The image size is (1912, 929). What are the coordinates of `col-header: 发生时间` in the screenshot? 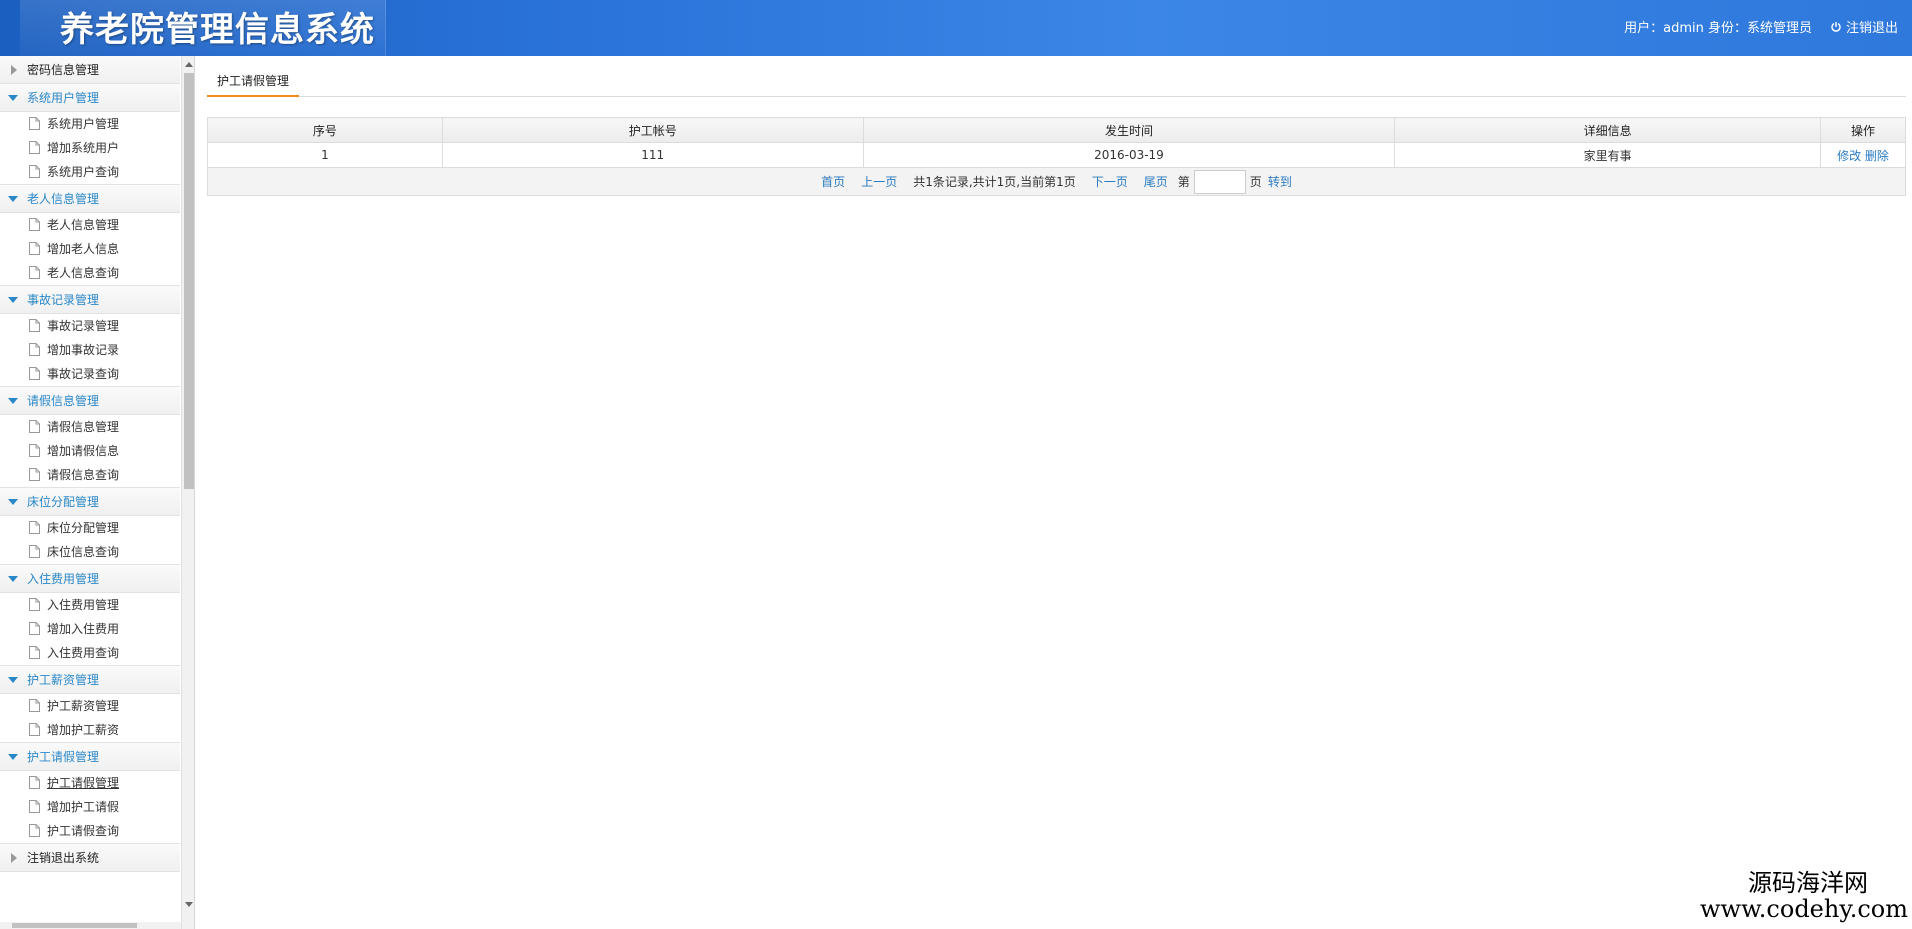 It's located at (1129, 130).